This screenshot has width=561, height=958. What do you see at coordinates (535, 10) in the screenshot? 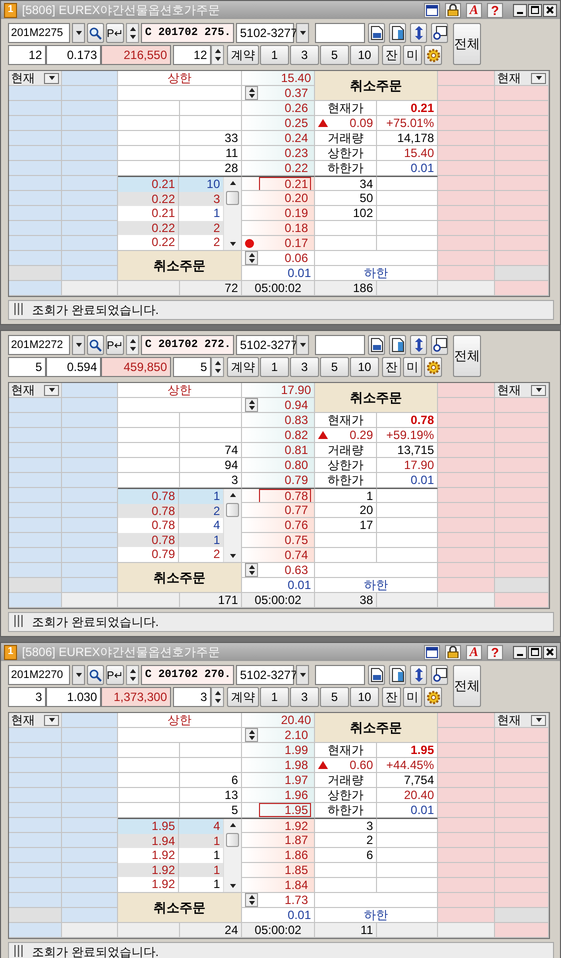
I see `maximize-button` at bounding box center [535, 10].